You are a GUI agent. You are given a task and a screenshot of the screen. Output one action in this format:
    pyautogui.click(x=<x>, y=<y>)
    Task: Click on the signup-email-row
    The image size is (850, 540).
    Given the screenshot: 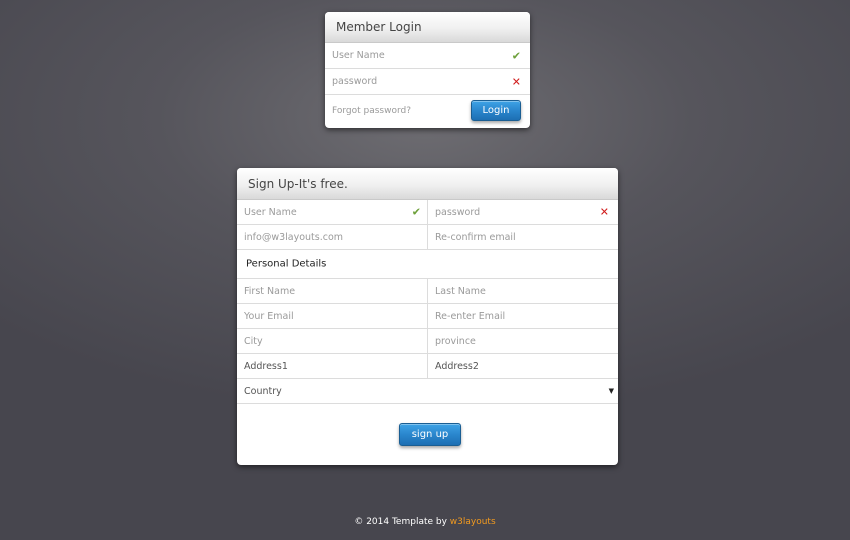 What is the action you would take?
    pyautogui.click(x=427, y=237)
    